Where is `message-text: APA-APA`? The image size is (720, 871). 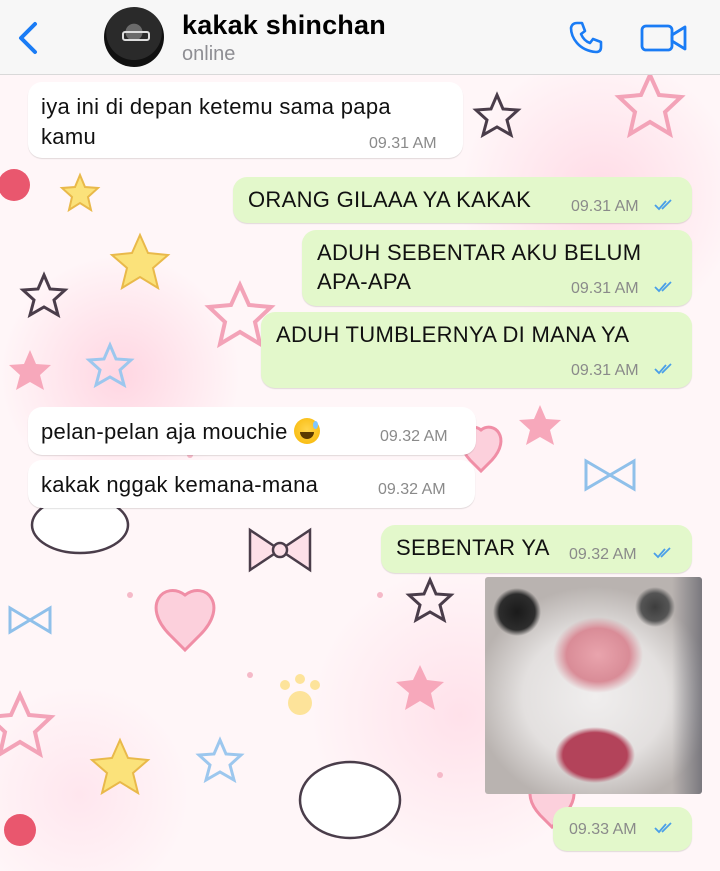 message-text: APA-APA is located at coordinates (364, 281).